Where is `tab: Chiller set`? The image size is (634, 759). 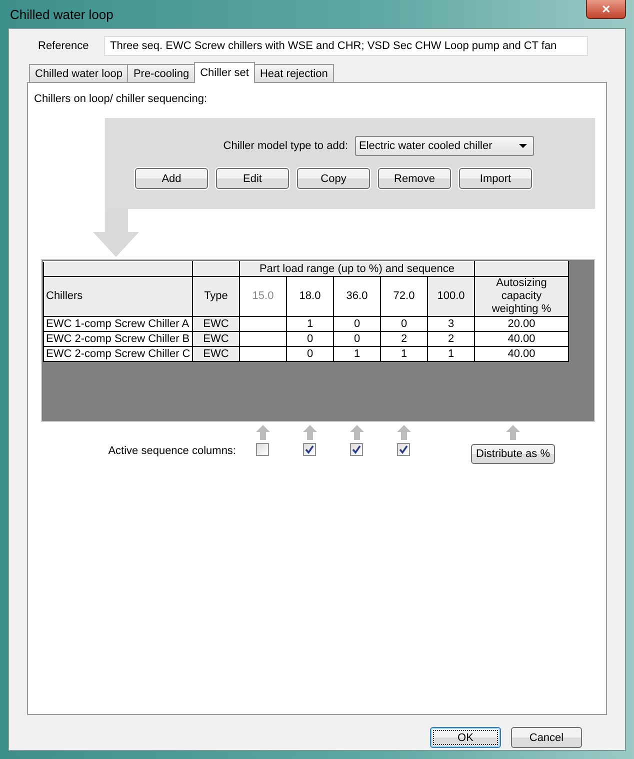 tab: Chiller set is located at coordinates (224, 72).